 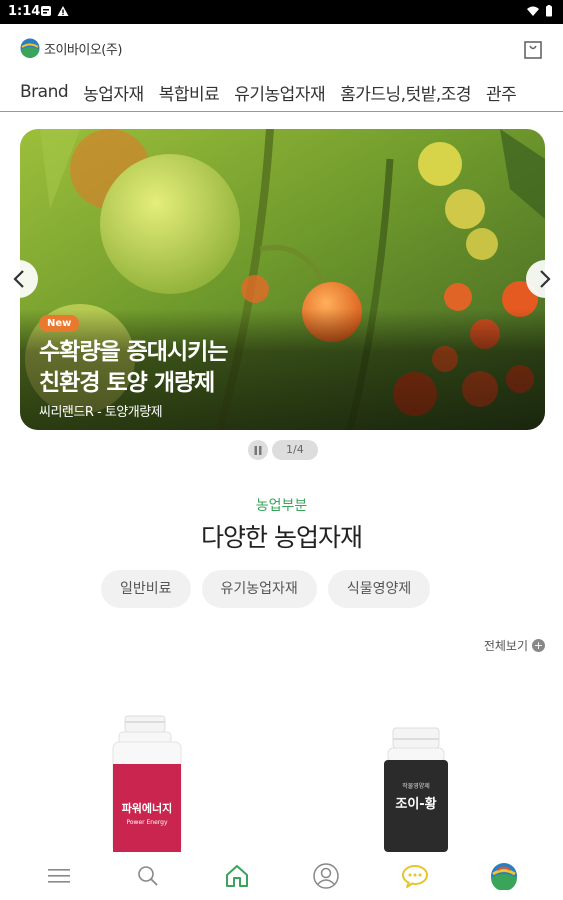 I want to click on nav-search-button, so click(x=148, y=876).